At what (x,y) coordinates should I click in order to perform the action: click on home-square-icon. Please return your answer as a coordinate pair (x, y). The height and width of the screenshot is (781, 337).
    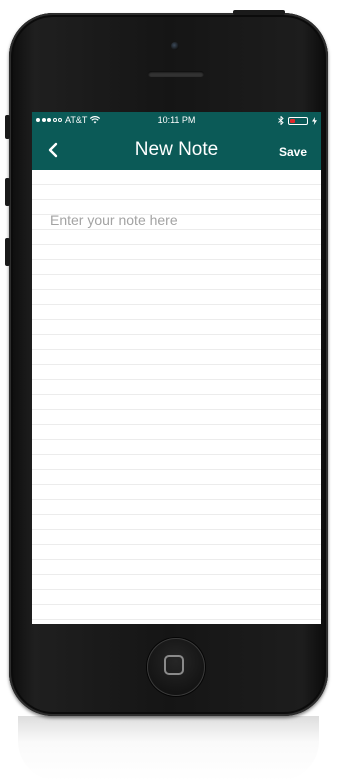
    Looking at the image, I should click on (174, 665).